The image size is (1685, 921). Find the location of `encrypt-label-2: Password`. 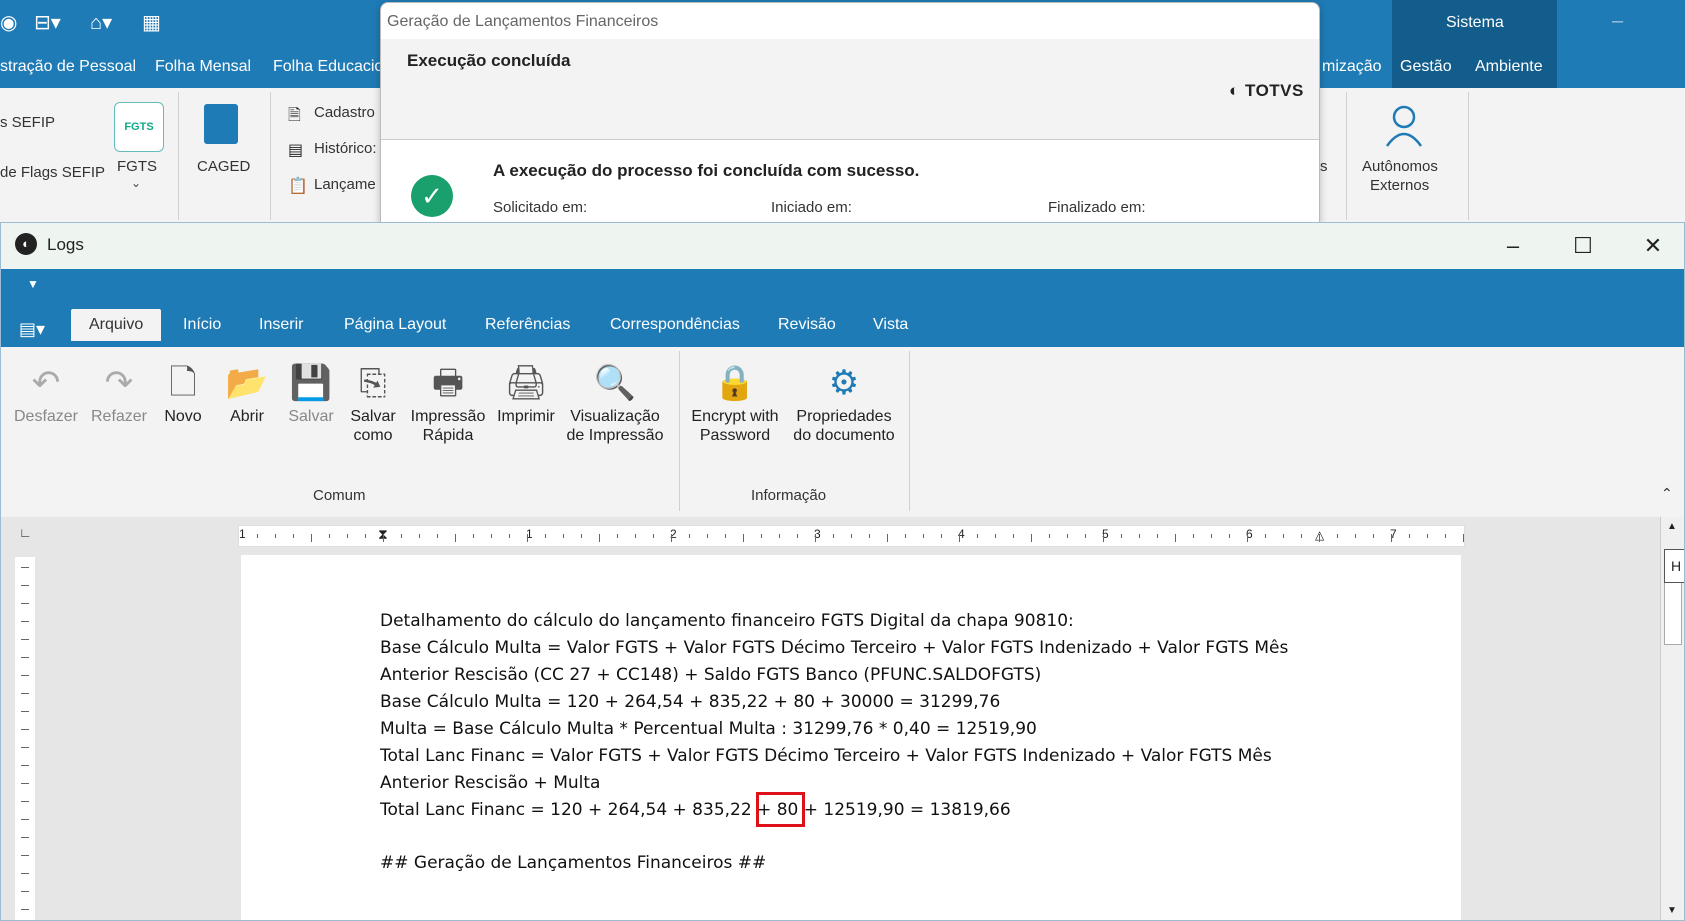

encrypt-label-2: Password is located at coordinates (735, 435).